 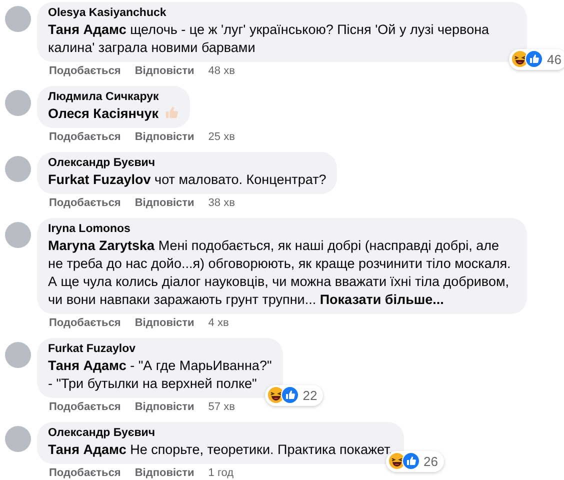 What do you see at coordinates (282, 13) in the screenshot?
I see `author-name: Olesya Kasiyanchuck` at bounding box center [282, 13].